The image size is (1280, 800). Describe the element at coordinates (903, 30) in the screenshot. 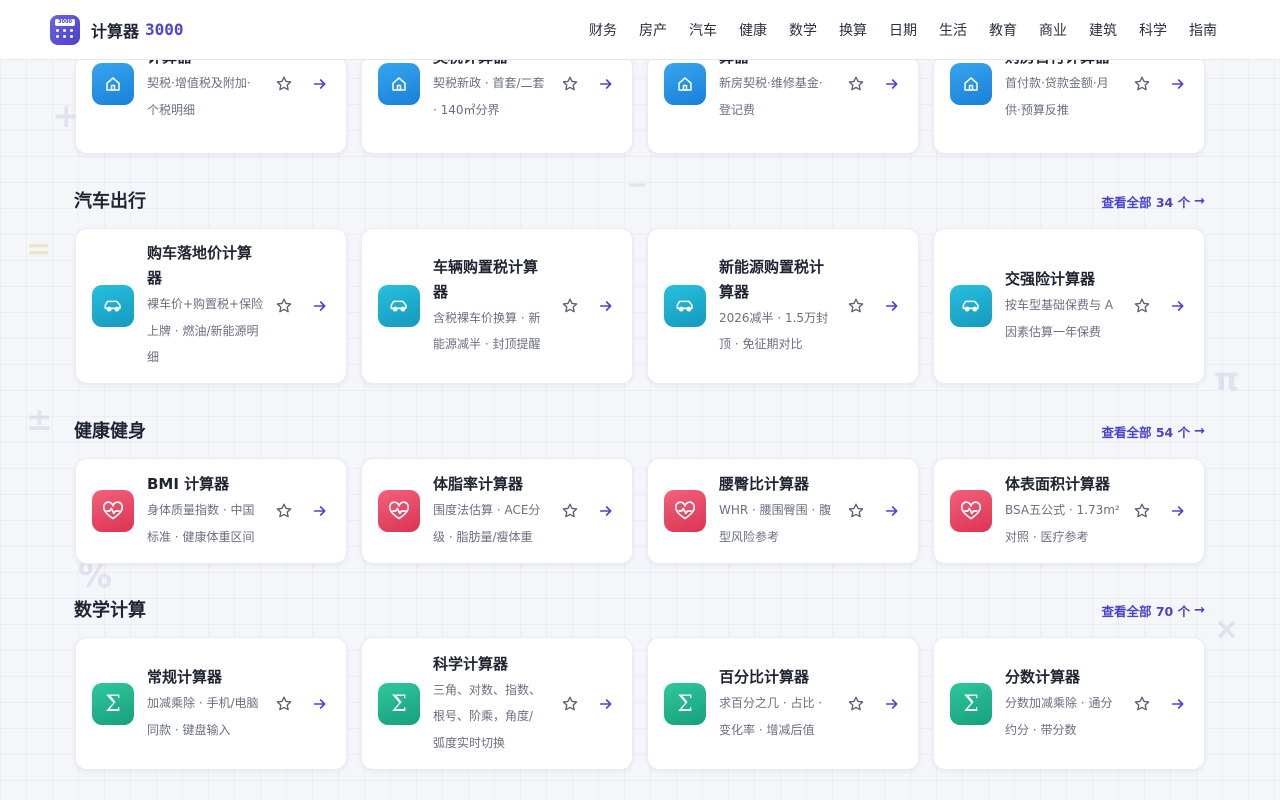

I see `nav-item-date: 日期` at that location.